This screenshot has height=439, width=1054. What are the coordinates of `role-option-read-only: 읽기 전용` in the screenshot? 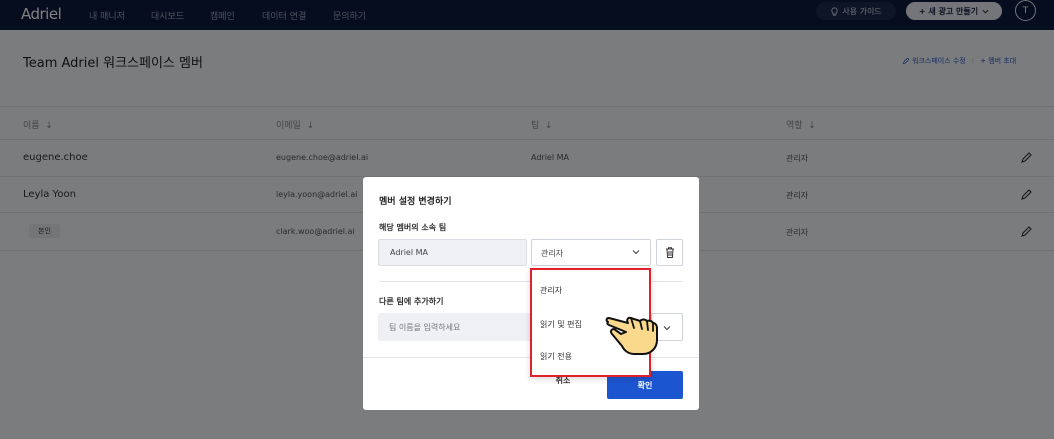 It's located at (556, 356).